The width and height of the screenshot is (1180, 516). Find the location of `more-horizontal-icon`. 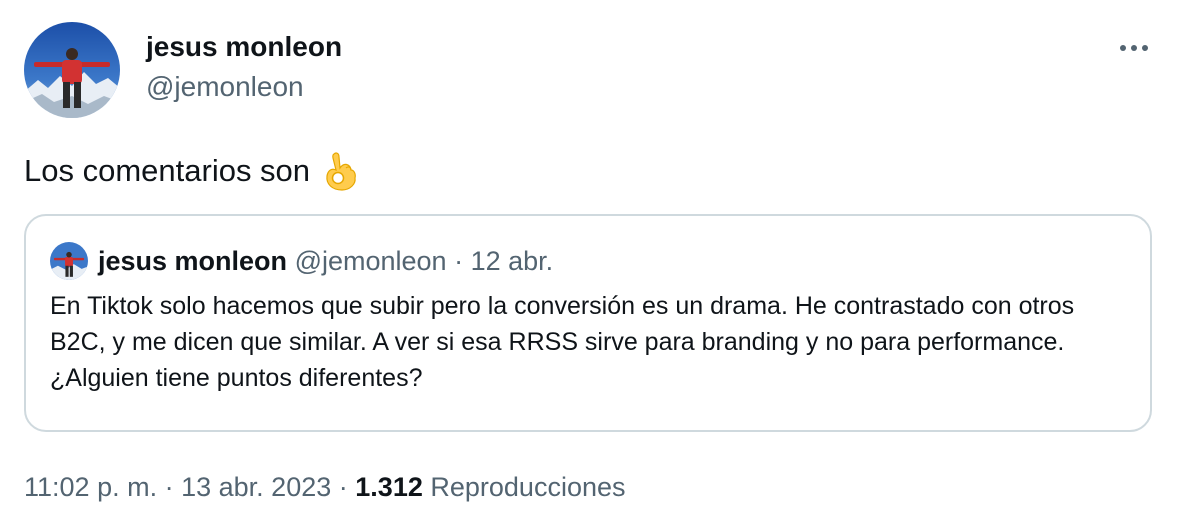

more-horizontal-icon is located at coordinates (1134, 48).